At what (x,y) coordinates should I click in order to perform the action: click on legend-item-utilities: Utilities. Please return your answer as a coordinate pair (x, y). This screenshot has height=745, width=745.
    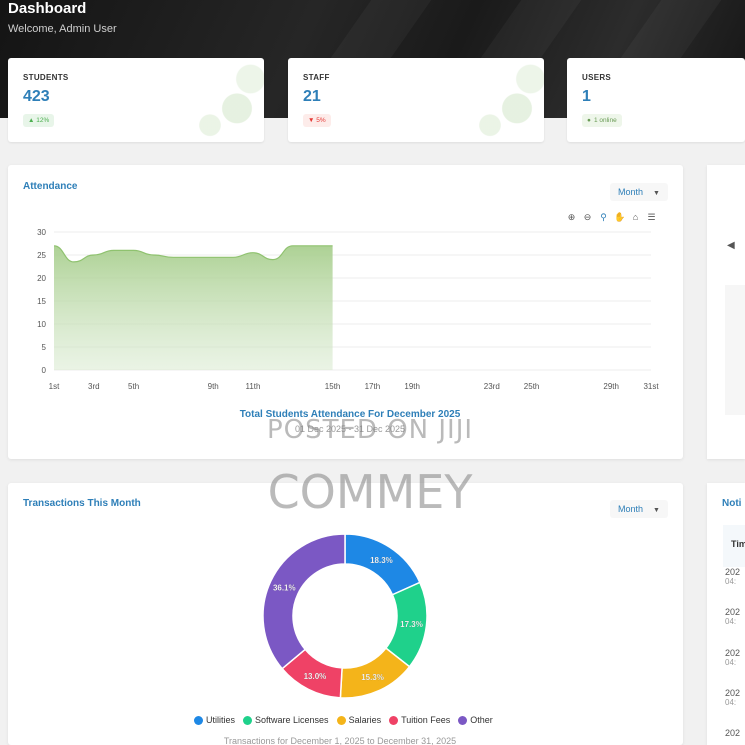
    Looking at the image, I should click on (214, 720).